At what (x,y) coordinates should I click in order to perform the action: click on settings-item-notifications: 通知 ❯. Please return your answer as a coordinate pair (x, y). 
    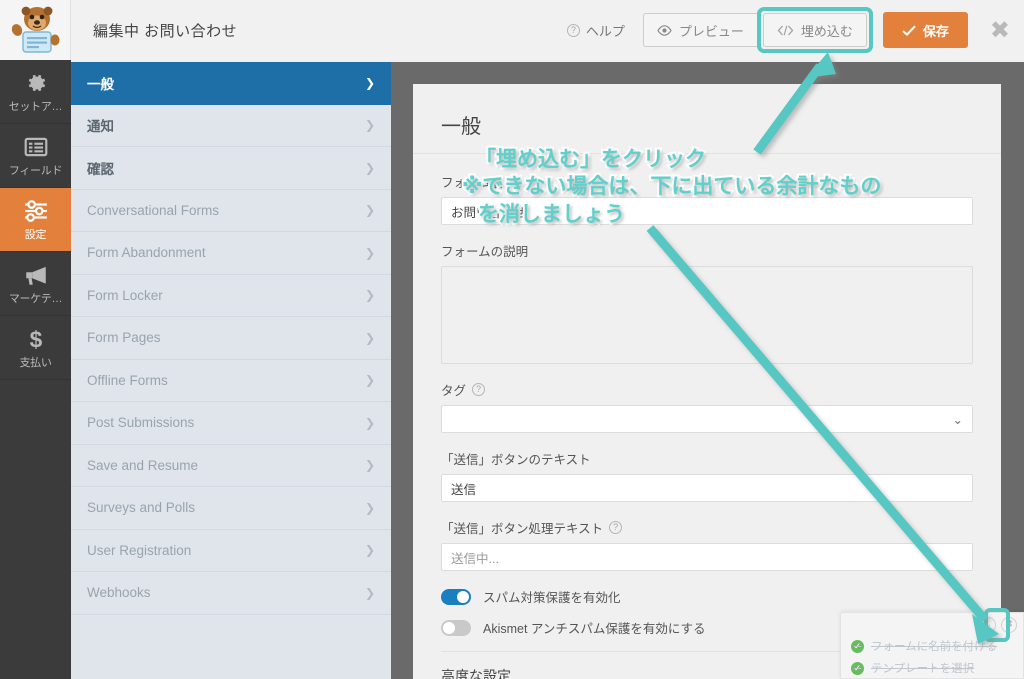
    Looking at the image, I should click on (231, 126).